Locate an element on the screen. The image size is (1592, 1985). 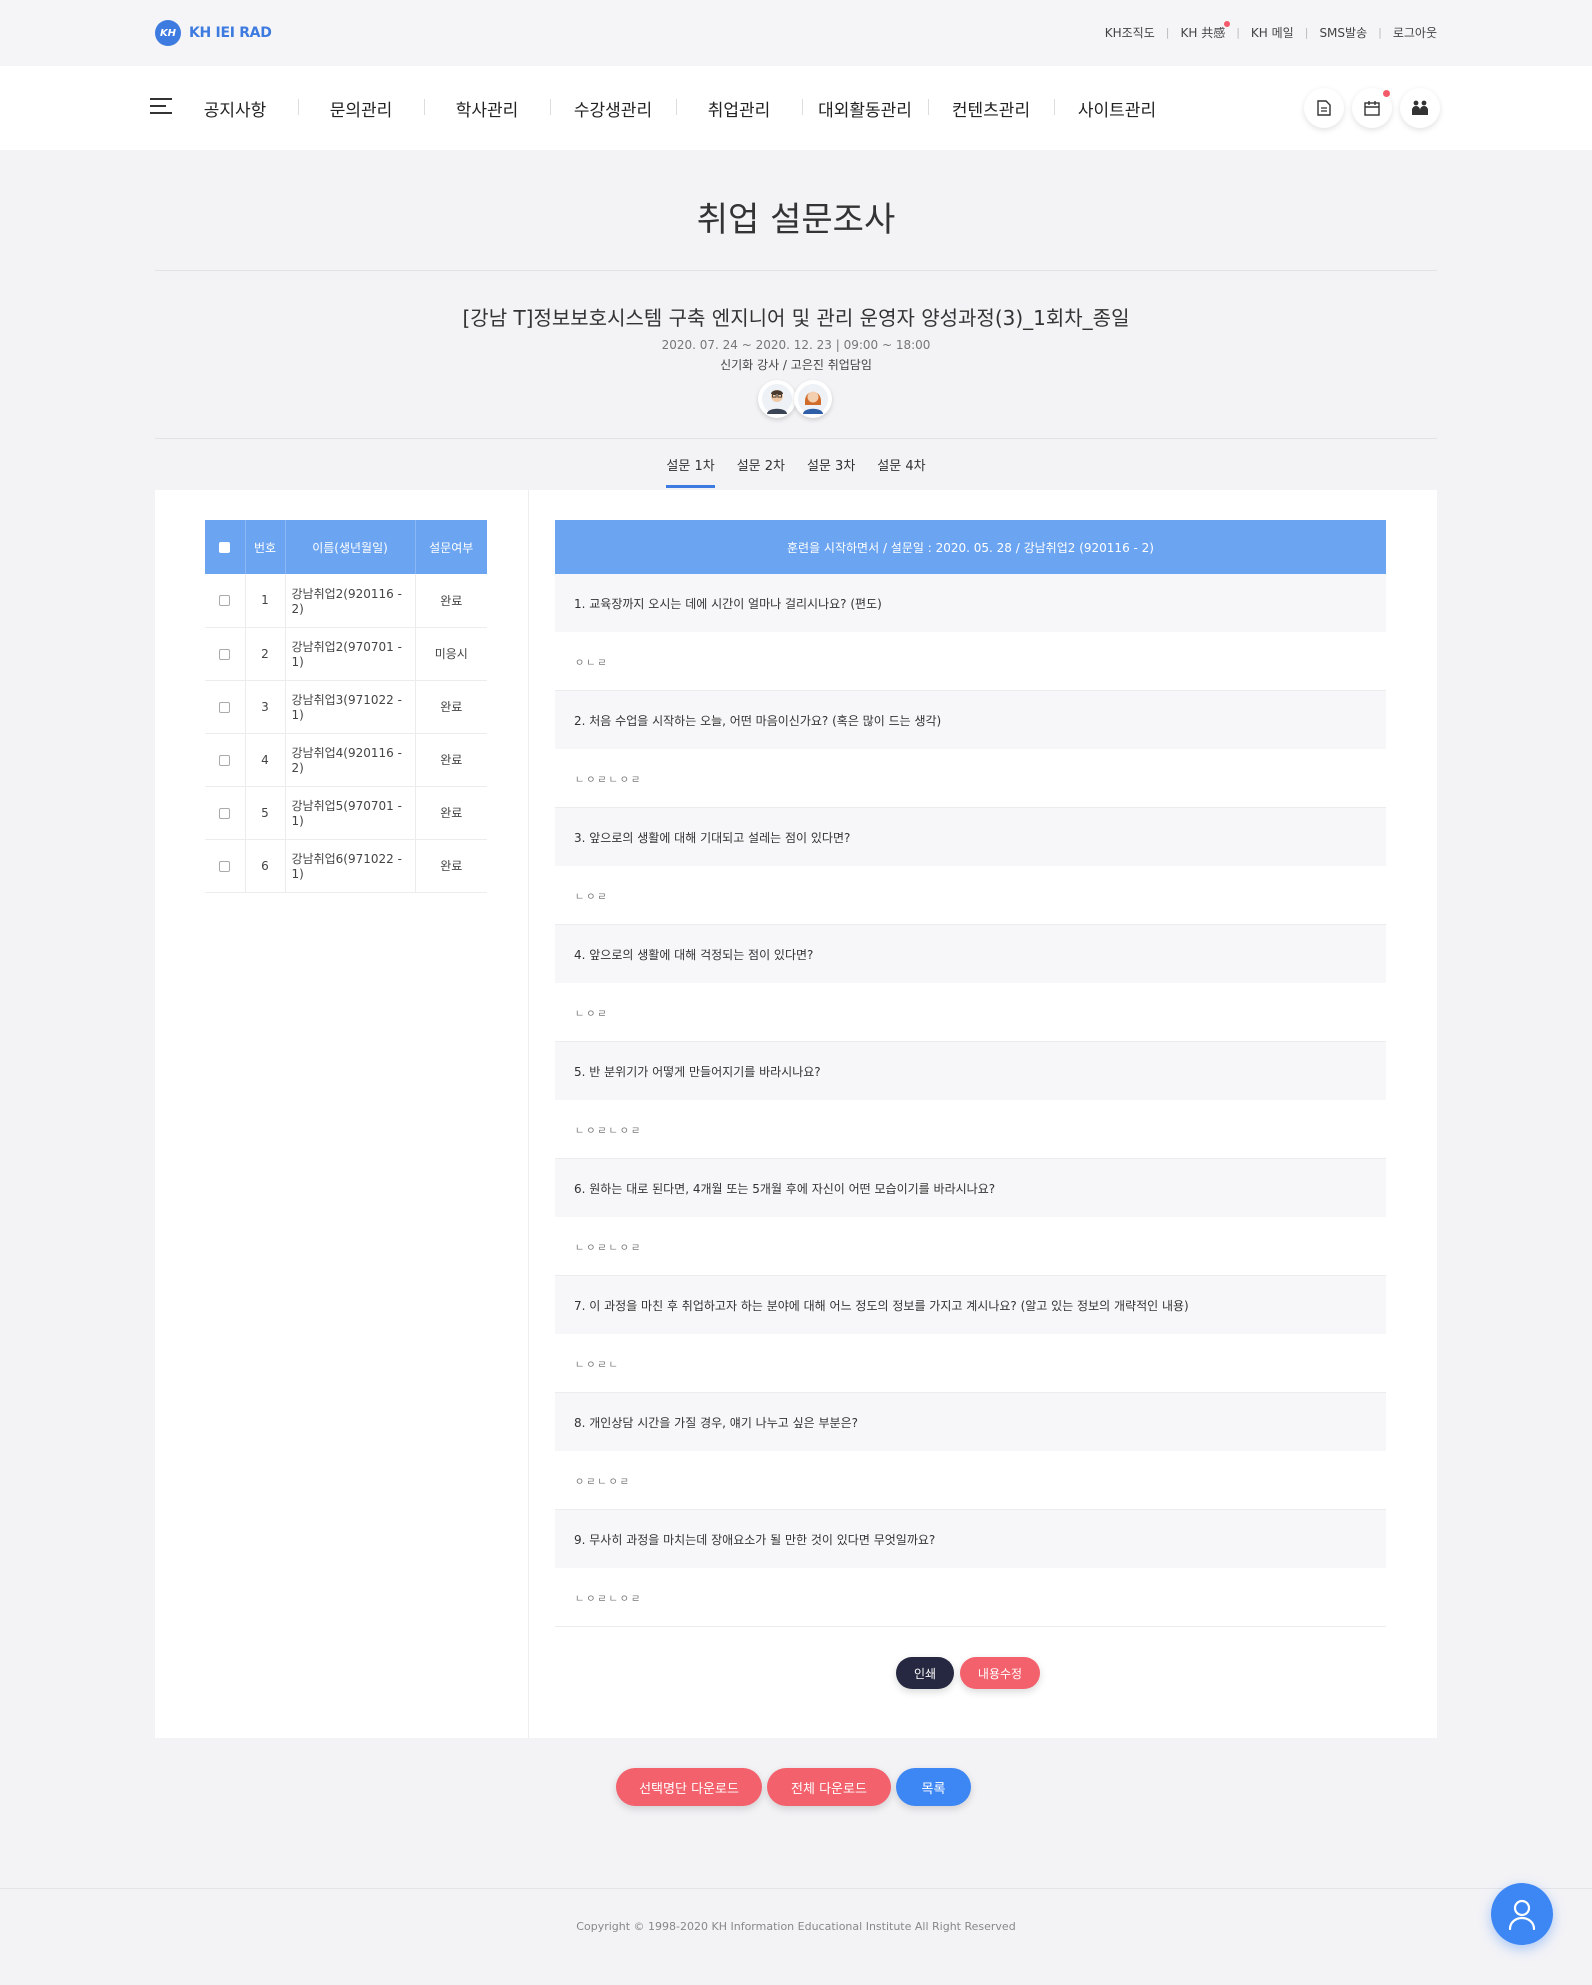
survey-tabs: 설문 1차 설문 2차 설문 3차 설문 4차 is located at coordinates (796, 471).